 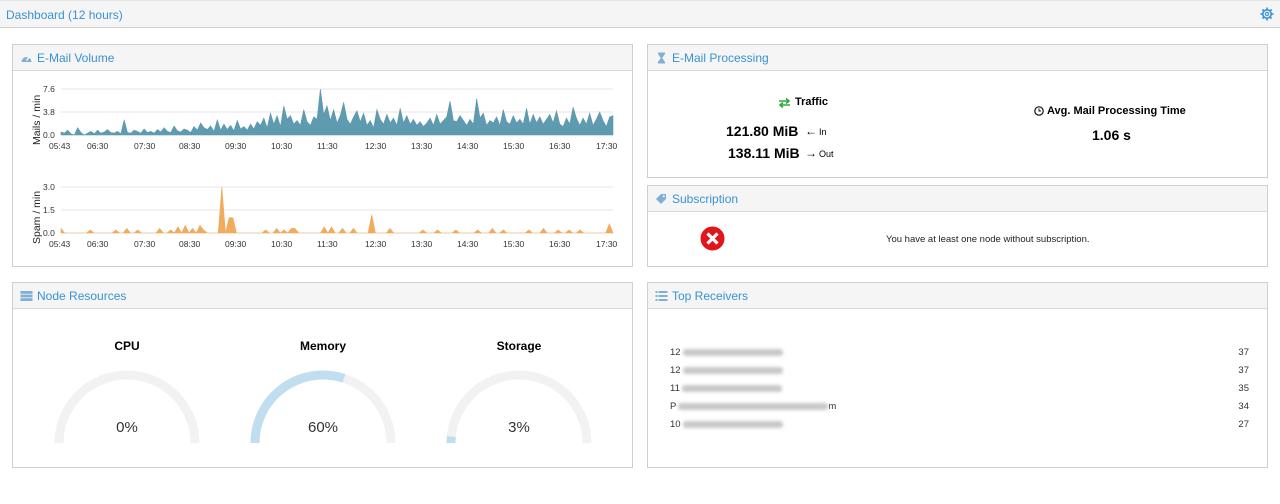 I want to click on spam-chart-xtick: 15:30, so click(x=514, y=244).